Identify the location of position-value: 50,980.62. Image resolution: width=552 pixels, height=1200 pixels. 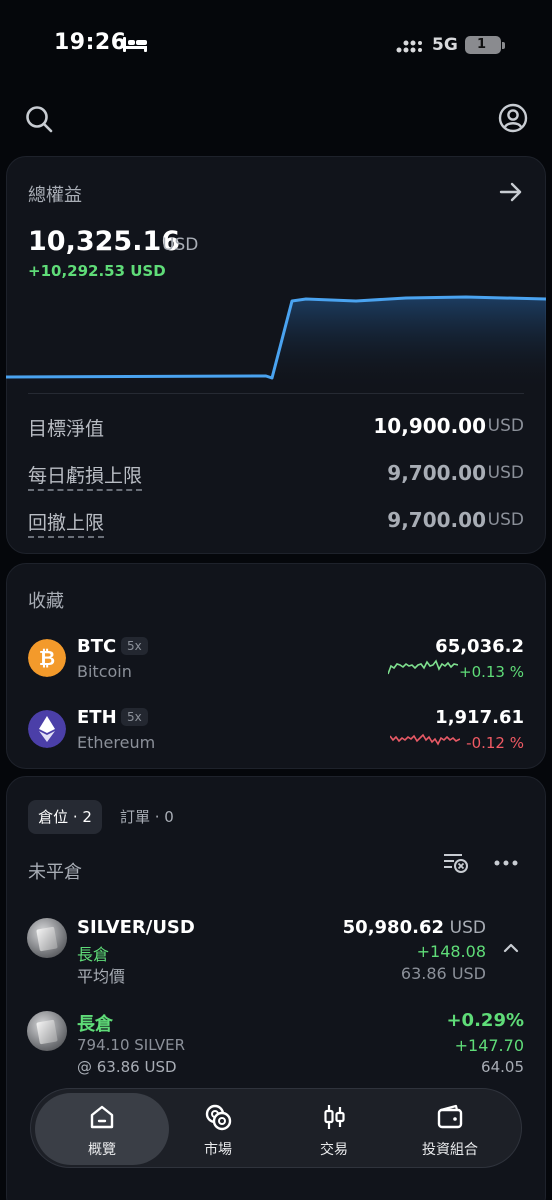
(393, 927).